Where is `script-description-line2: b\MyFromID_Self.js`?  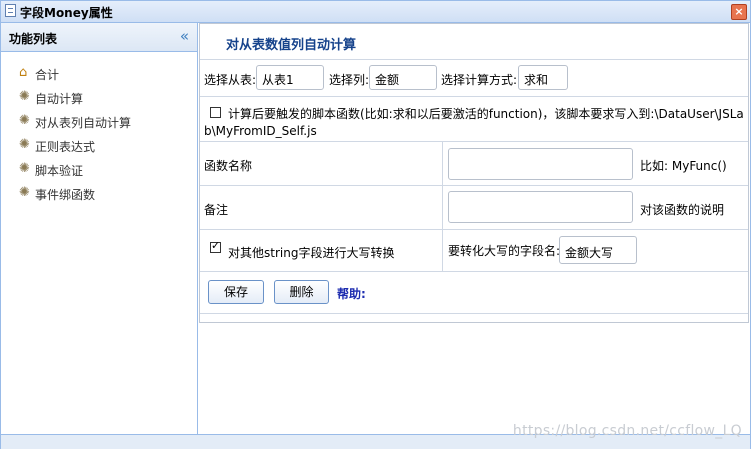 script-description-line2: b\MyFromID_Self.js is located at coordinates (260, 131).